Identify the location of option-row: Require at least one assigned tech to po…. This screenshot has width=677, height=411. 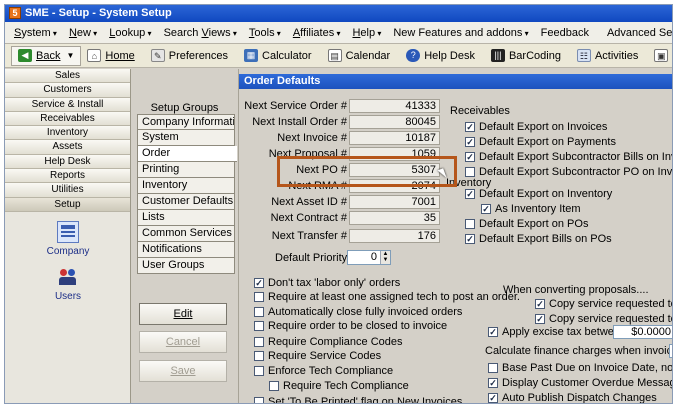
(387, 297).